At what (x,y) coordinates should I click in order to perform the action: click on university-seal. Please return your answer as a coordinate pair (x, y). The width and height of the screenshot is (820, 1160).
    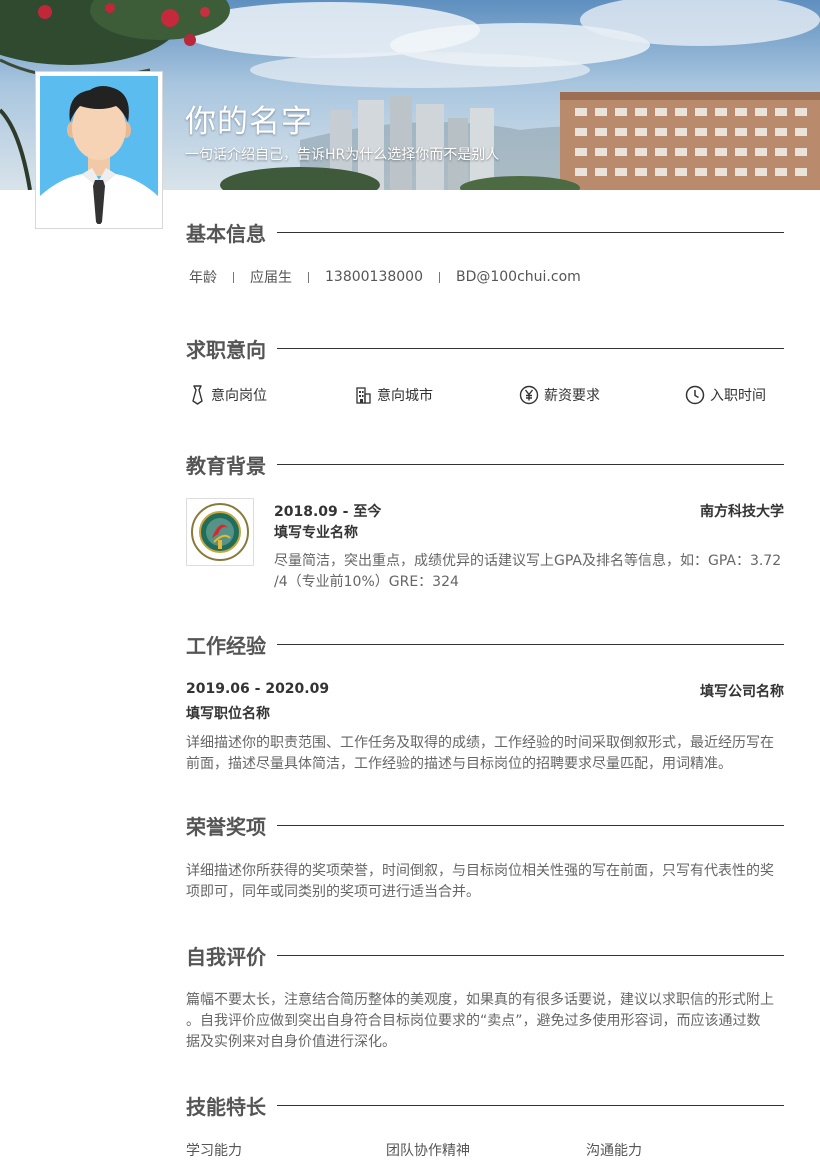
    Looking at the image, I should click on (220, 532).